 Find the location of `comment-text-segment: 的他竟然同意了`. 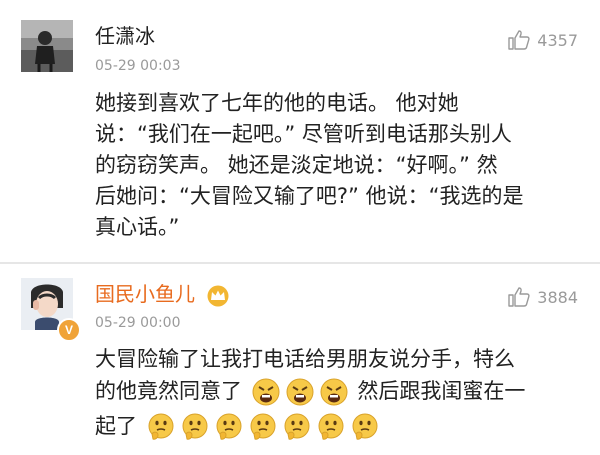

comment-text-segment: 的他竟然同意了 is located at coordinates (168, 391).